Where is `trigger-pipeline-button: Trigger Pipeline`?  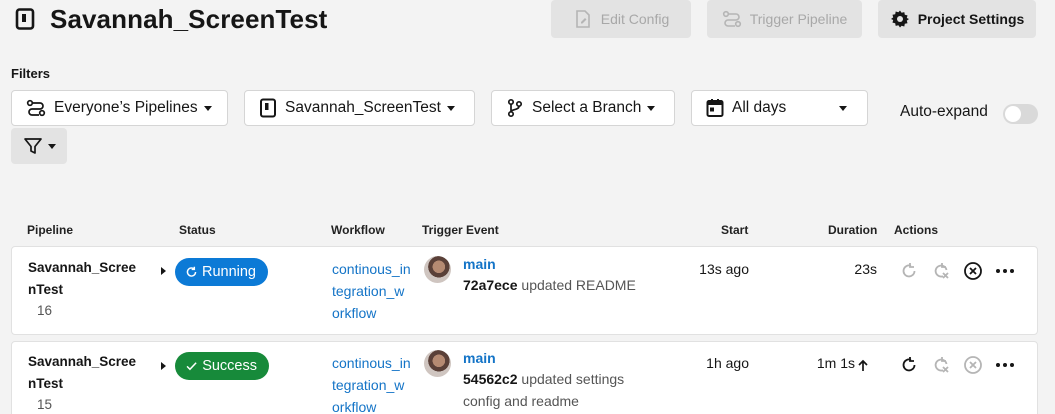 trigger-pipeline-button: Trigger Pipeline is located at coordinates (784, 19).